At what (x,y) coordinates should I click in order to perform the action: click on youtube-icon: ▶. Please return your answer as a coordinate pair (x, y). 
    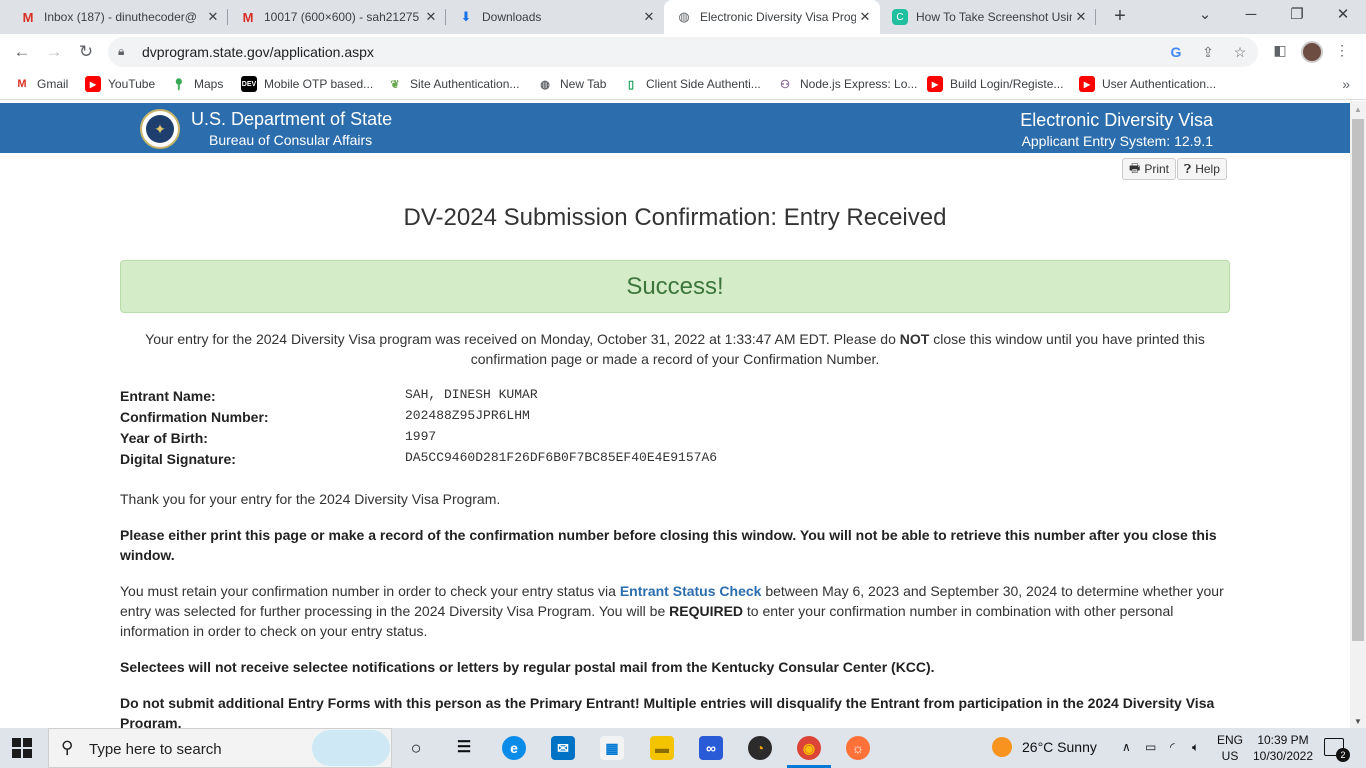
    Looking at the image, I should click on (93, 84).